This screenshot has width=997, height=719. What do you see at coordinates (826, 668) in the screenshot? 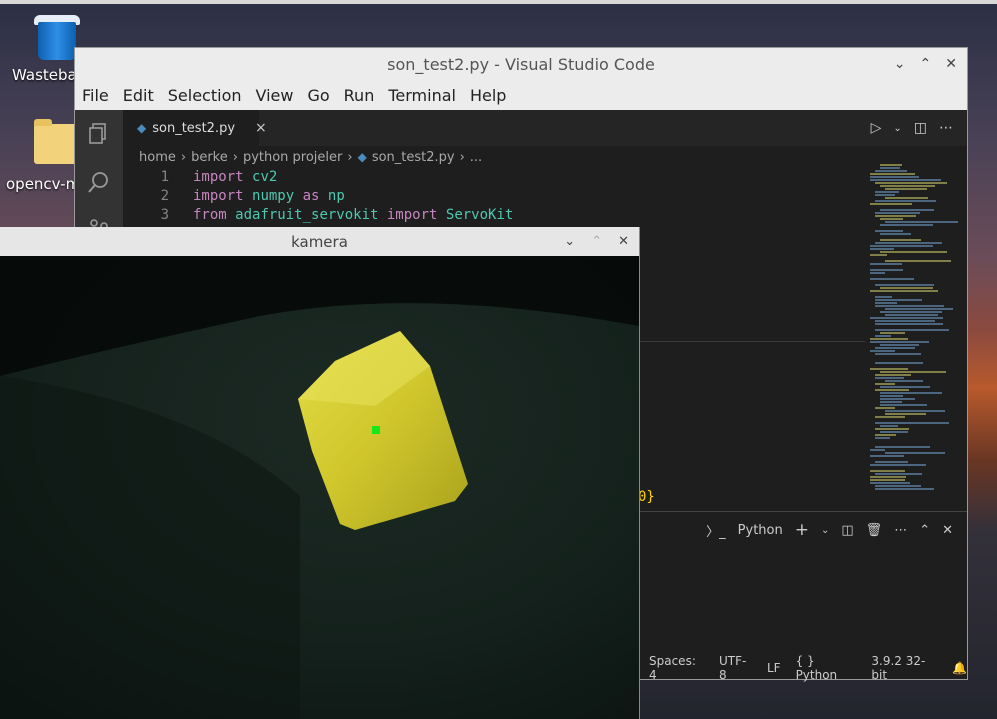
I see `status-language: { } Python` at bounding box center [826, 668].